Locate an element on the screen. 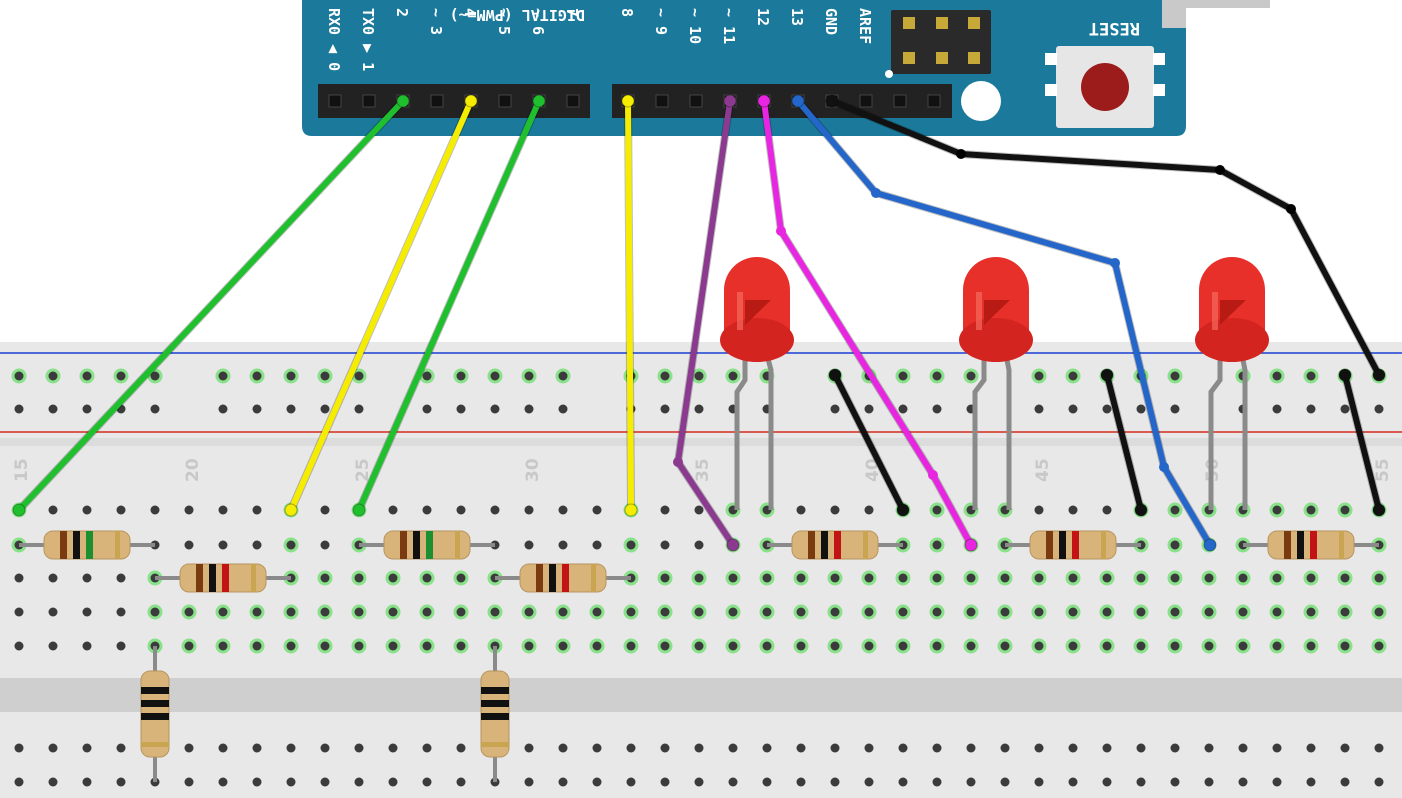 The width and height of the screenshot is (1402, 798). reset-button-cap is located at coordinates (1105, 87).